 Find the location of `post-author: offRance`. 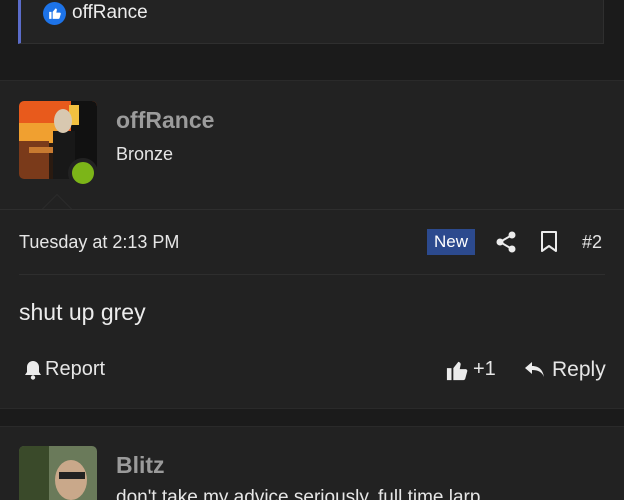

post-author: offRance is located at coordinates (165, 120).